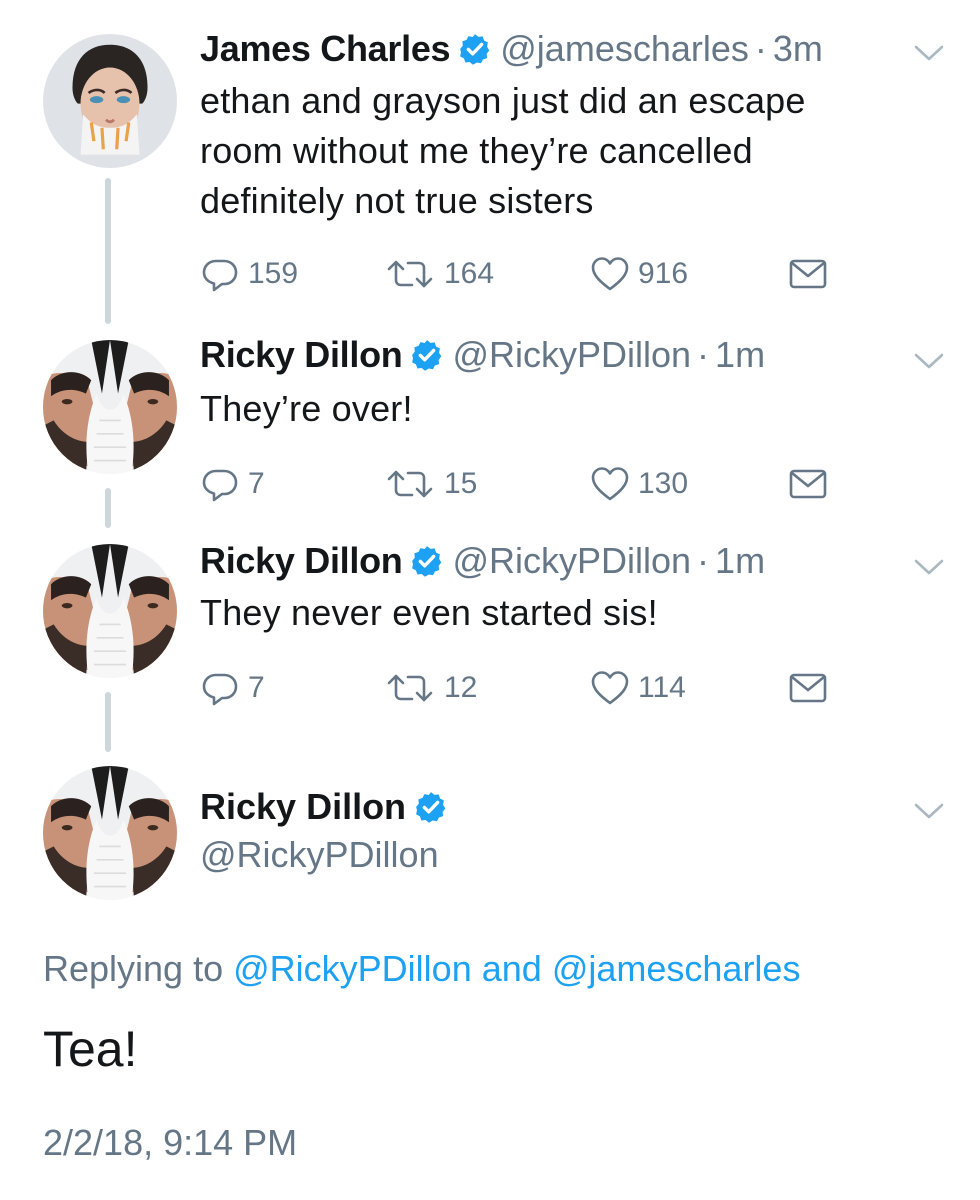 Image resolution: width=980 pixels, height=1200 pixels. Describe the element at coordinates (325, 49) in the screenshot. I see `display-name: James Charles` at that location.